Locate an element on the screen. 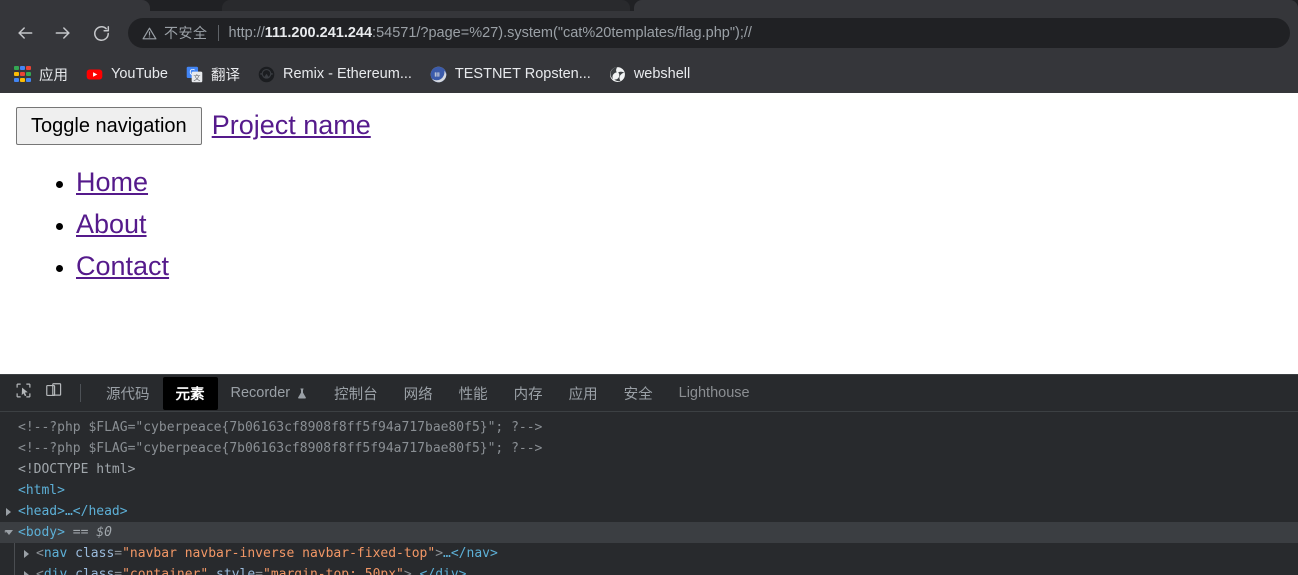  forward-button is located at coordinates (63, 33).